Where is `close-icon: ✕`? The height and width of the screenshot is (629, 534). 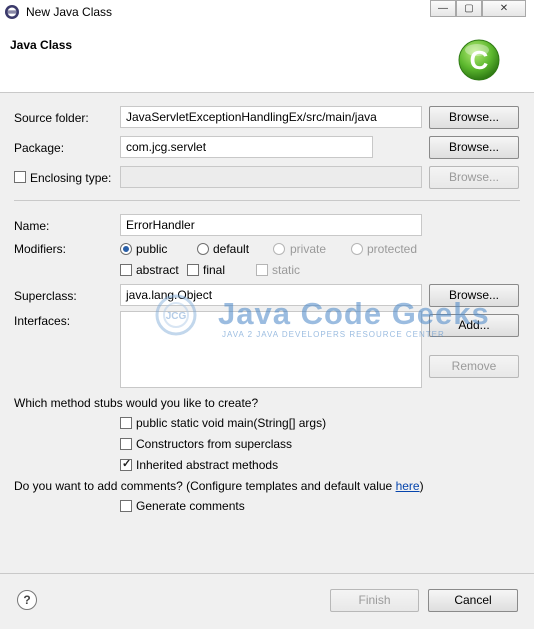 close-icon: ✕ is located at coordinates (504, 8).